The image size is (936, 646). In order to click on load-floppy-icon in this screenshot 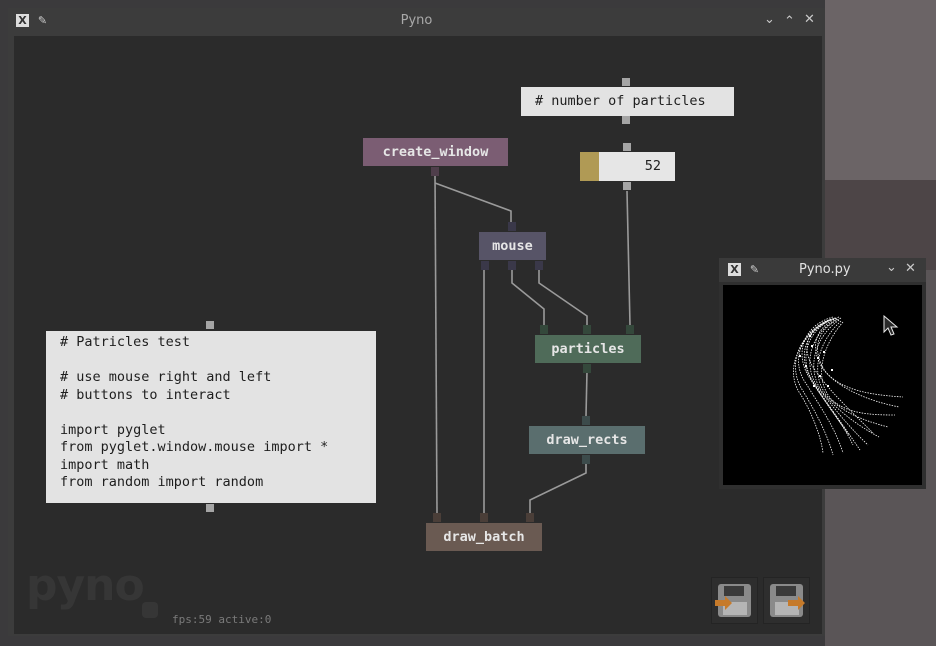, I will do `click(733, 600)`.